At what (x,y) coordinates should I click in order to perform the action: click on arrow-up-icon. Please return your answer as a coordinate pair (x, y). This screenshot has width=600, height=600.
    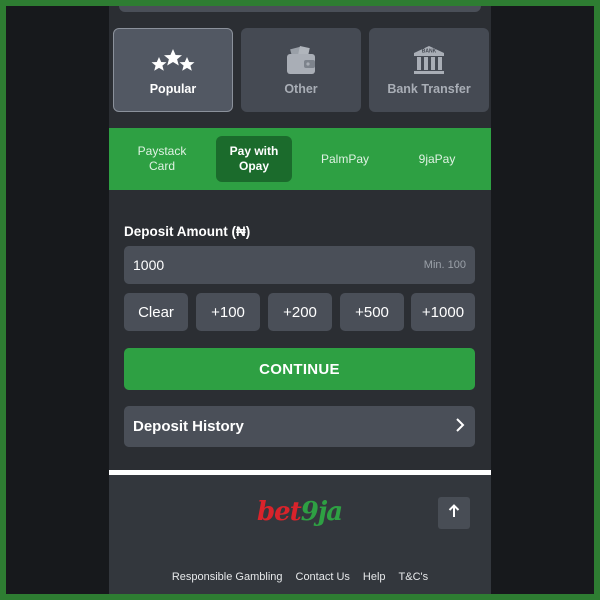
    Looking at the image, I should click on (454, 513).